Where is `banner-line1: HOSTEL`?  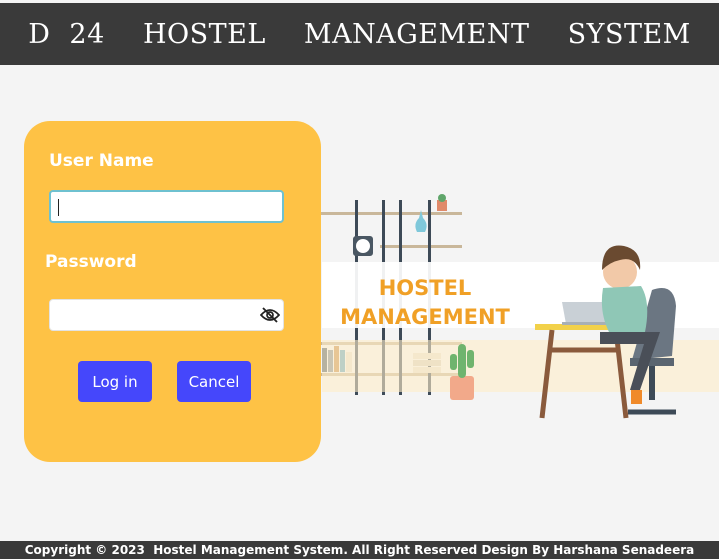 banner-line1: HOSTEL is located at coordinates (425, 288).